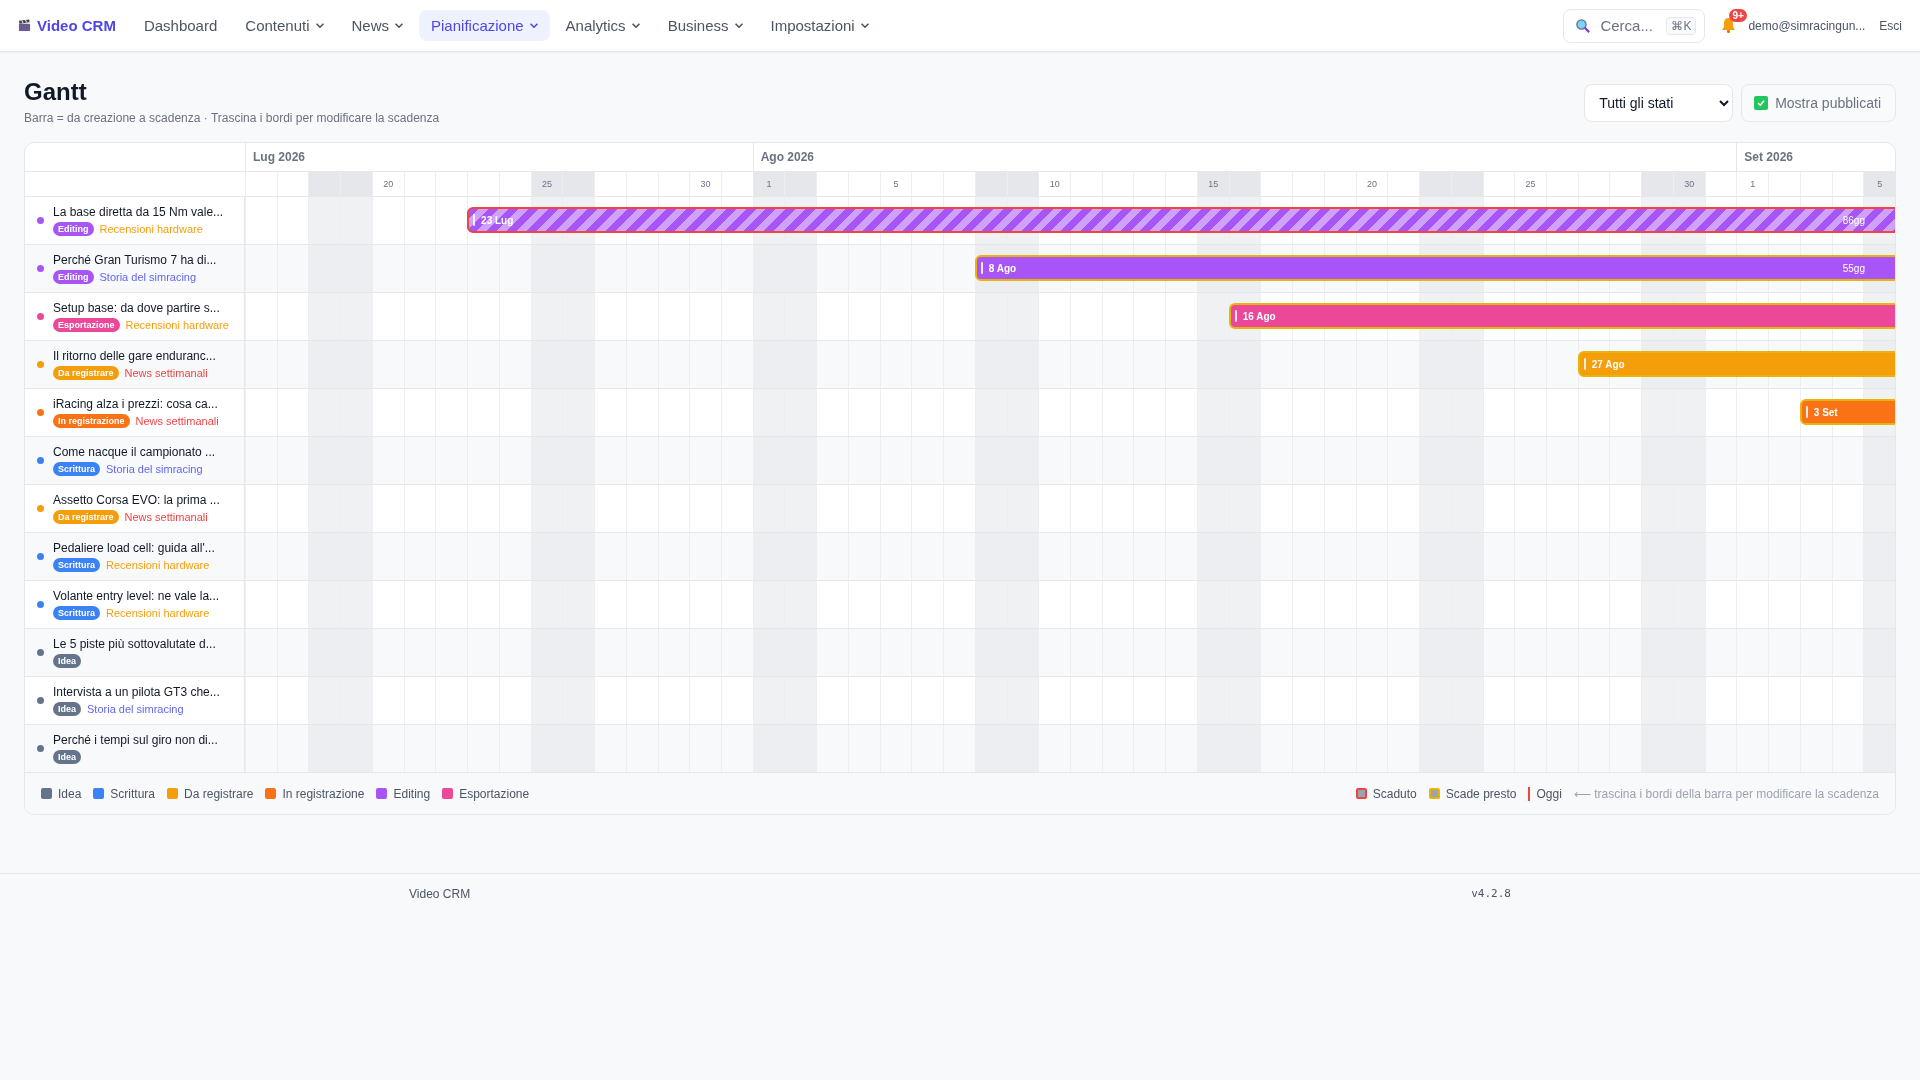 This screenshot has width=1920, height=1080. What do you see at coordinates (1394, 793) in the screenshot?
I see `legend-label: Scaduto` at bounding box center [1394, 793].